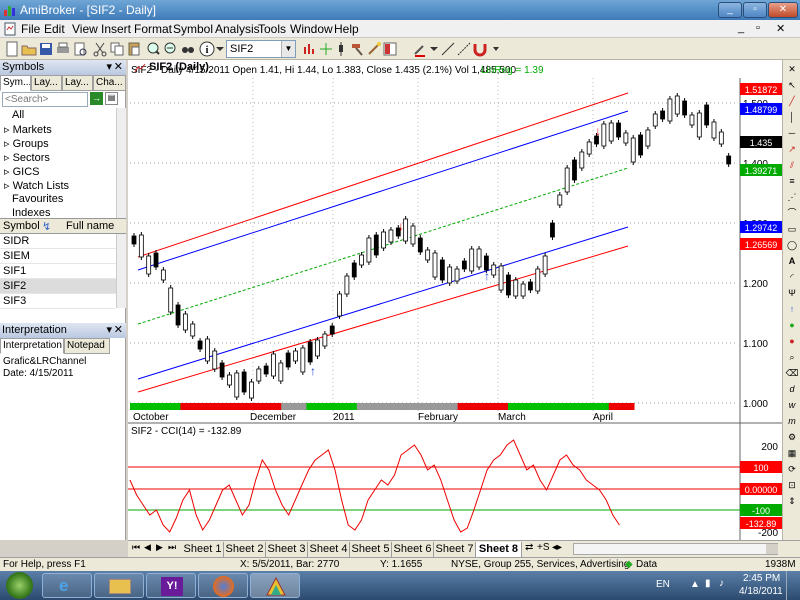  Describe the element at coordinates (111, 98) in the screenshot. I see `filter-icon: ▤` at that location.